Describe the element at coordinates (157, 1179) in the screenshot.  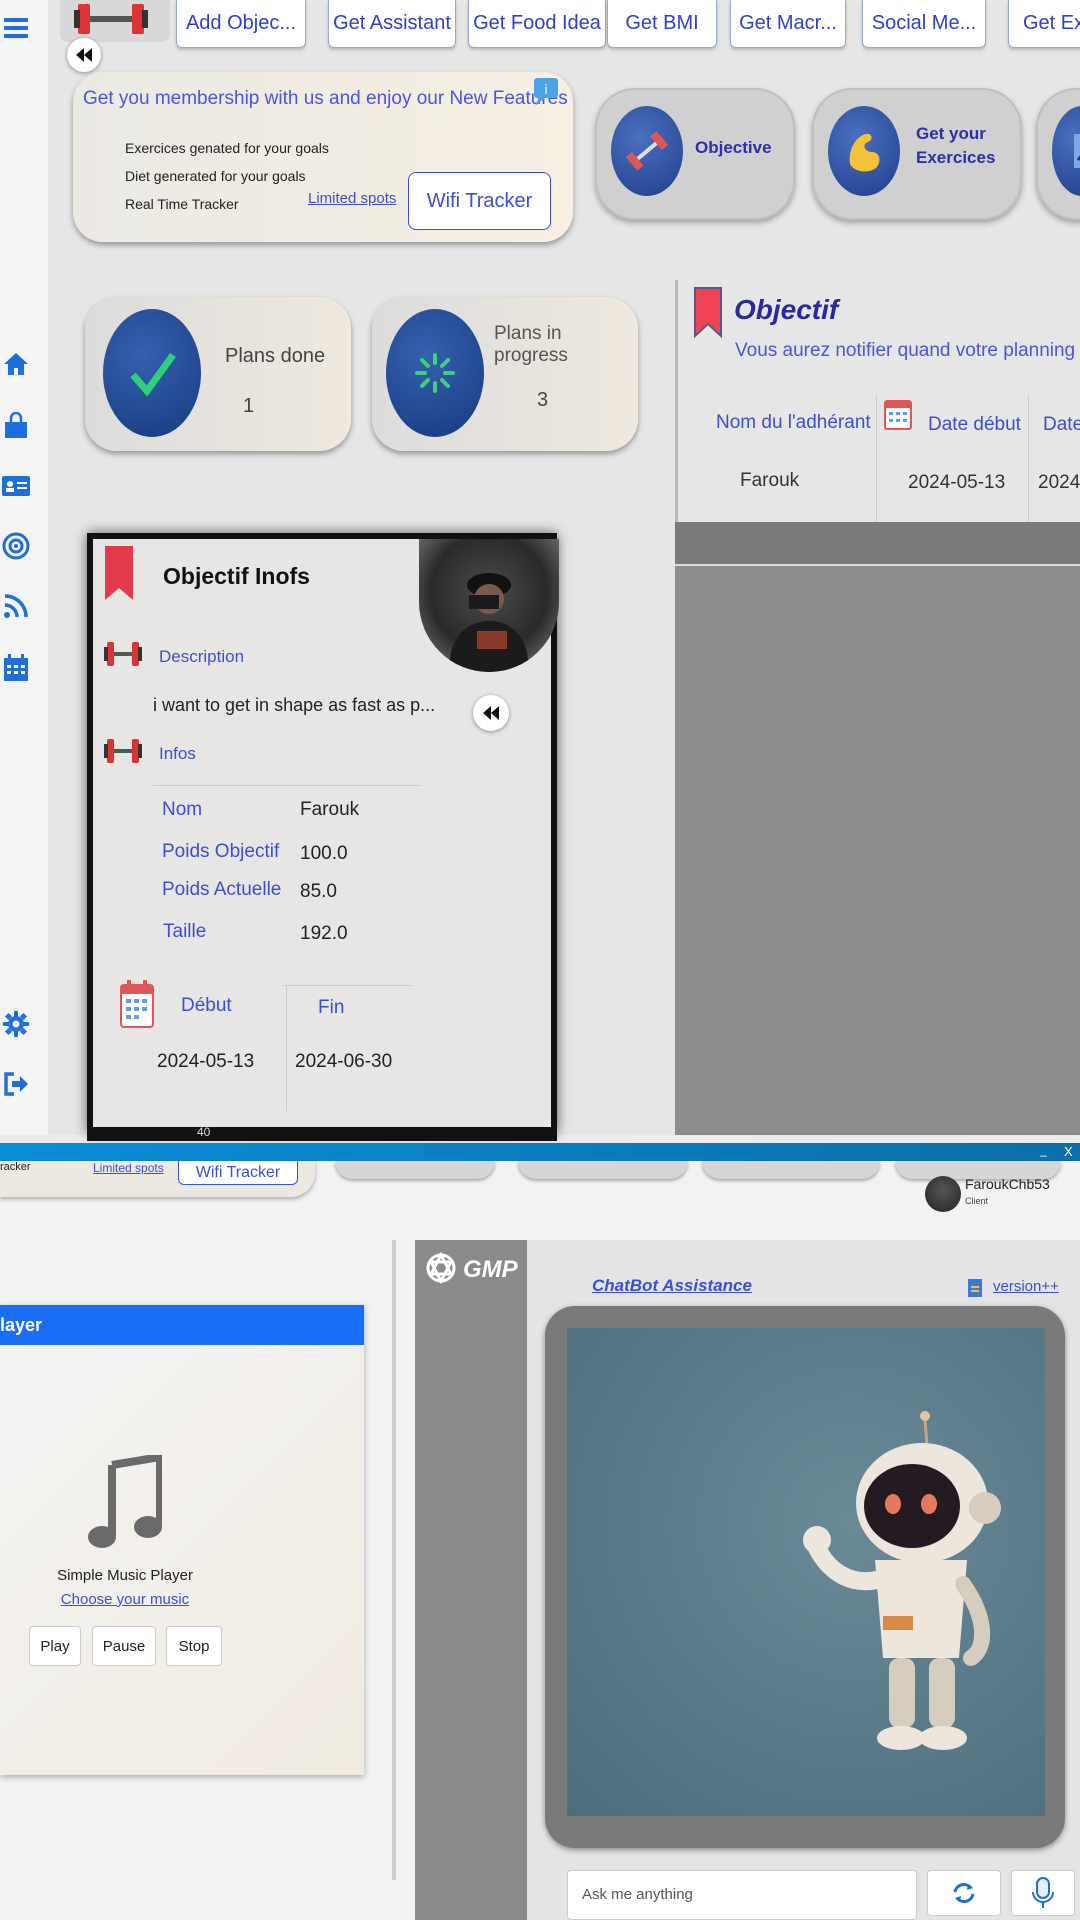
I see `background-promo-strip: racker Limited spots Wifi Tracker` at that location.